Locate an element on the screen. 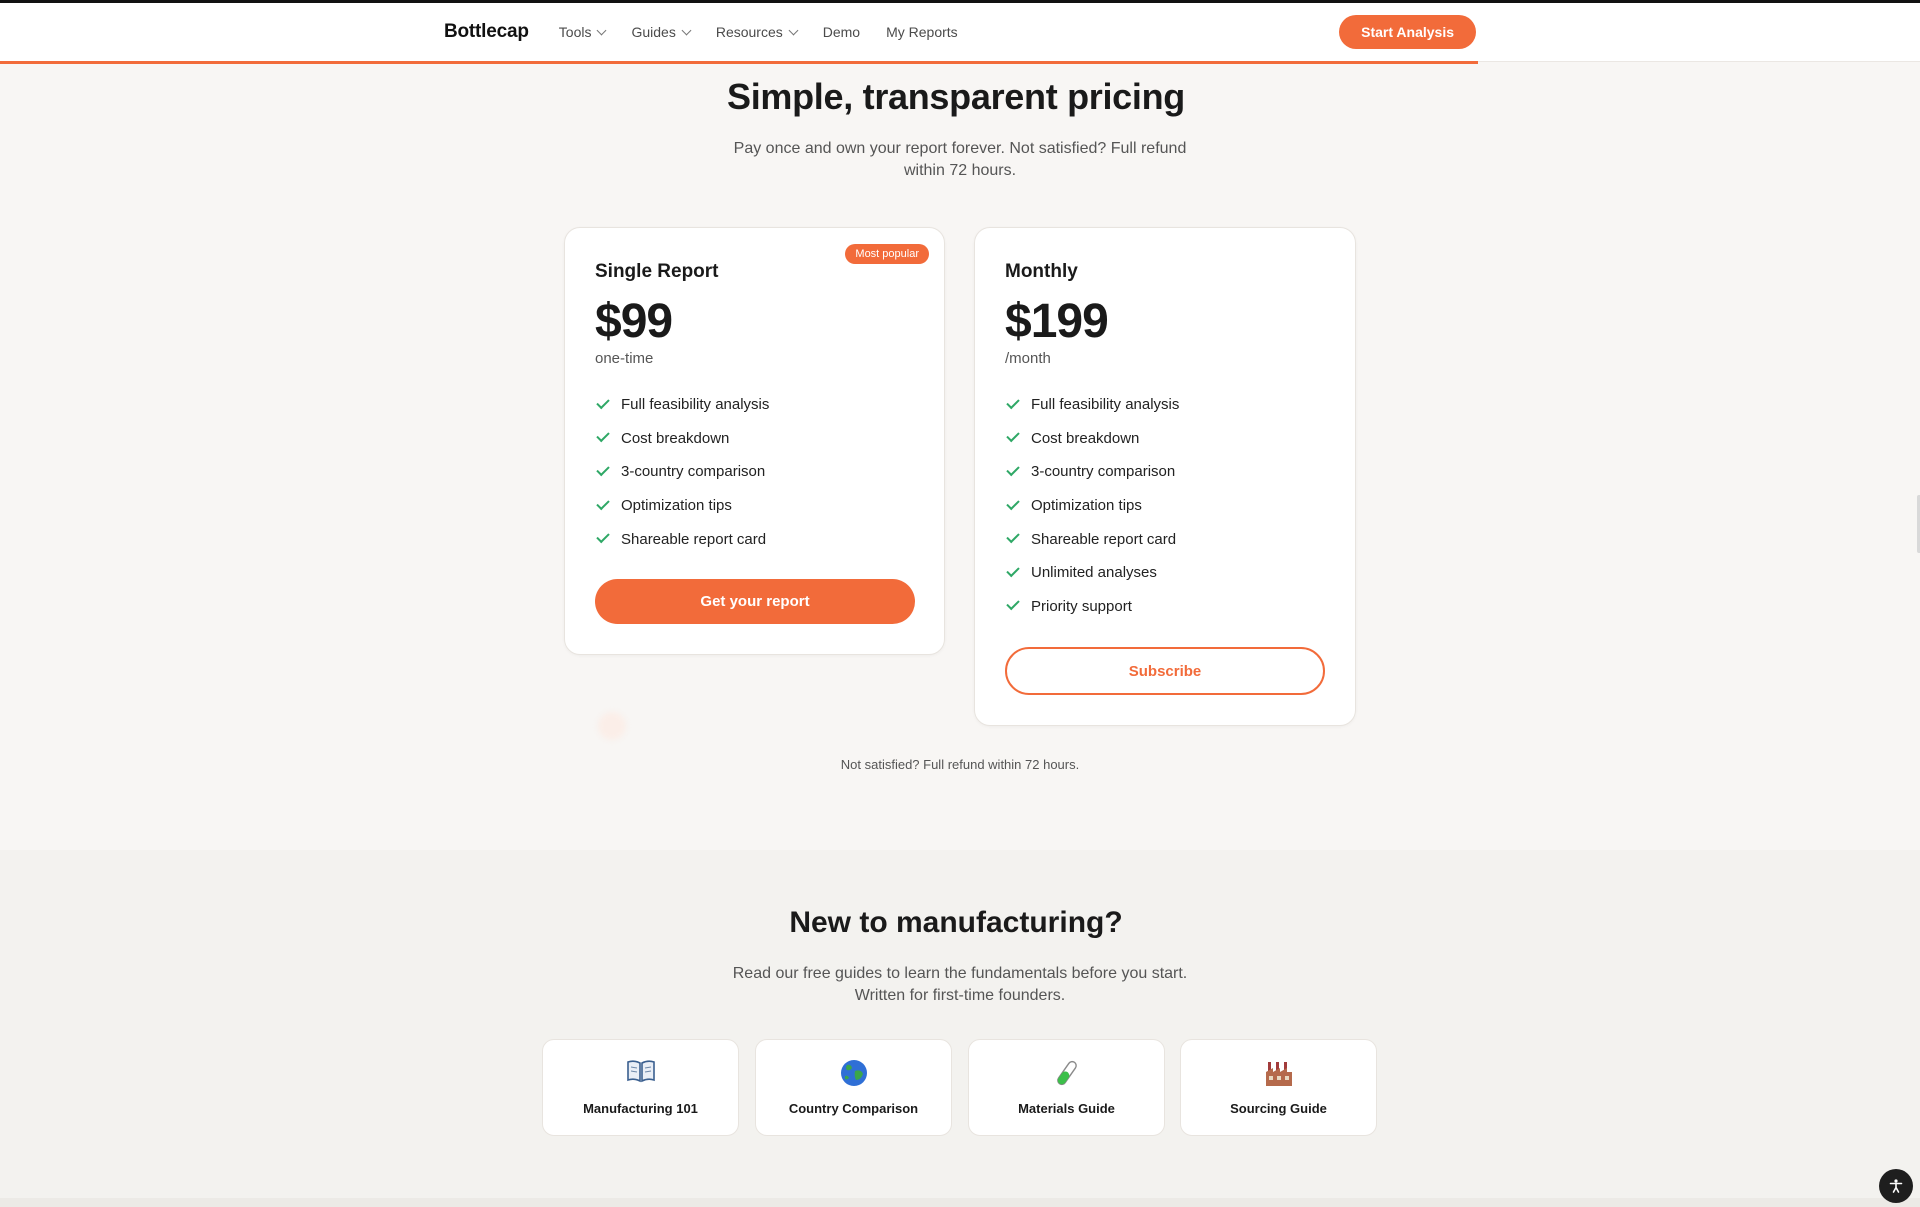  feature-label: Unlimited analyses is located at coordinates (1094, 573).